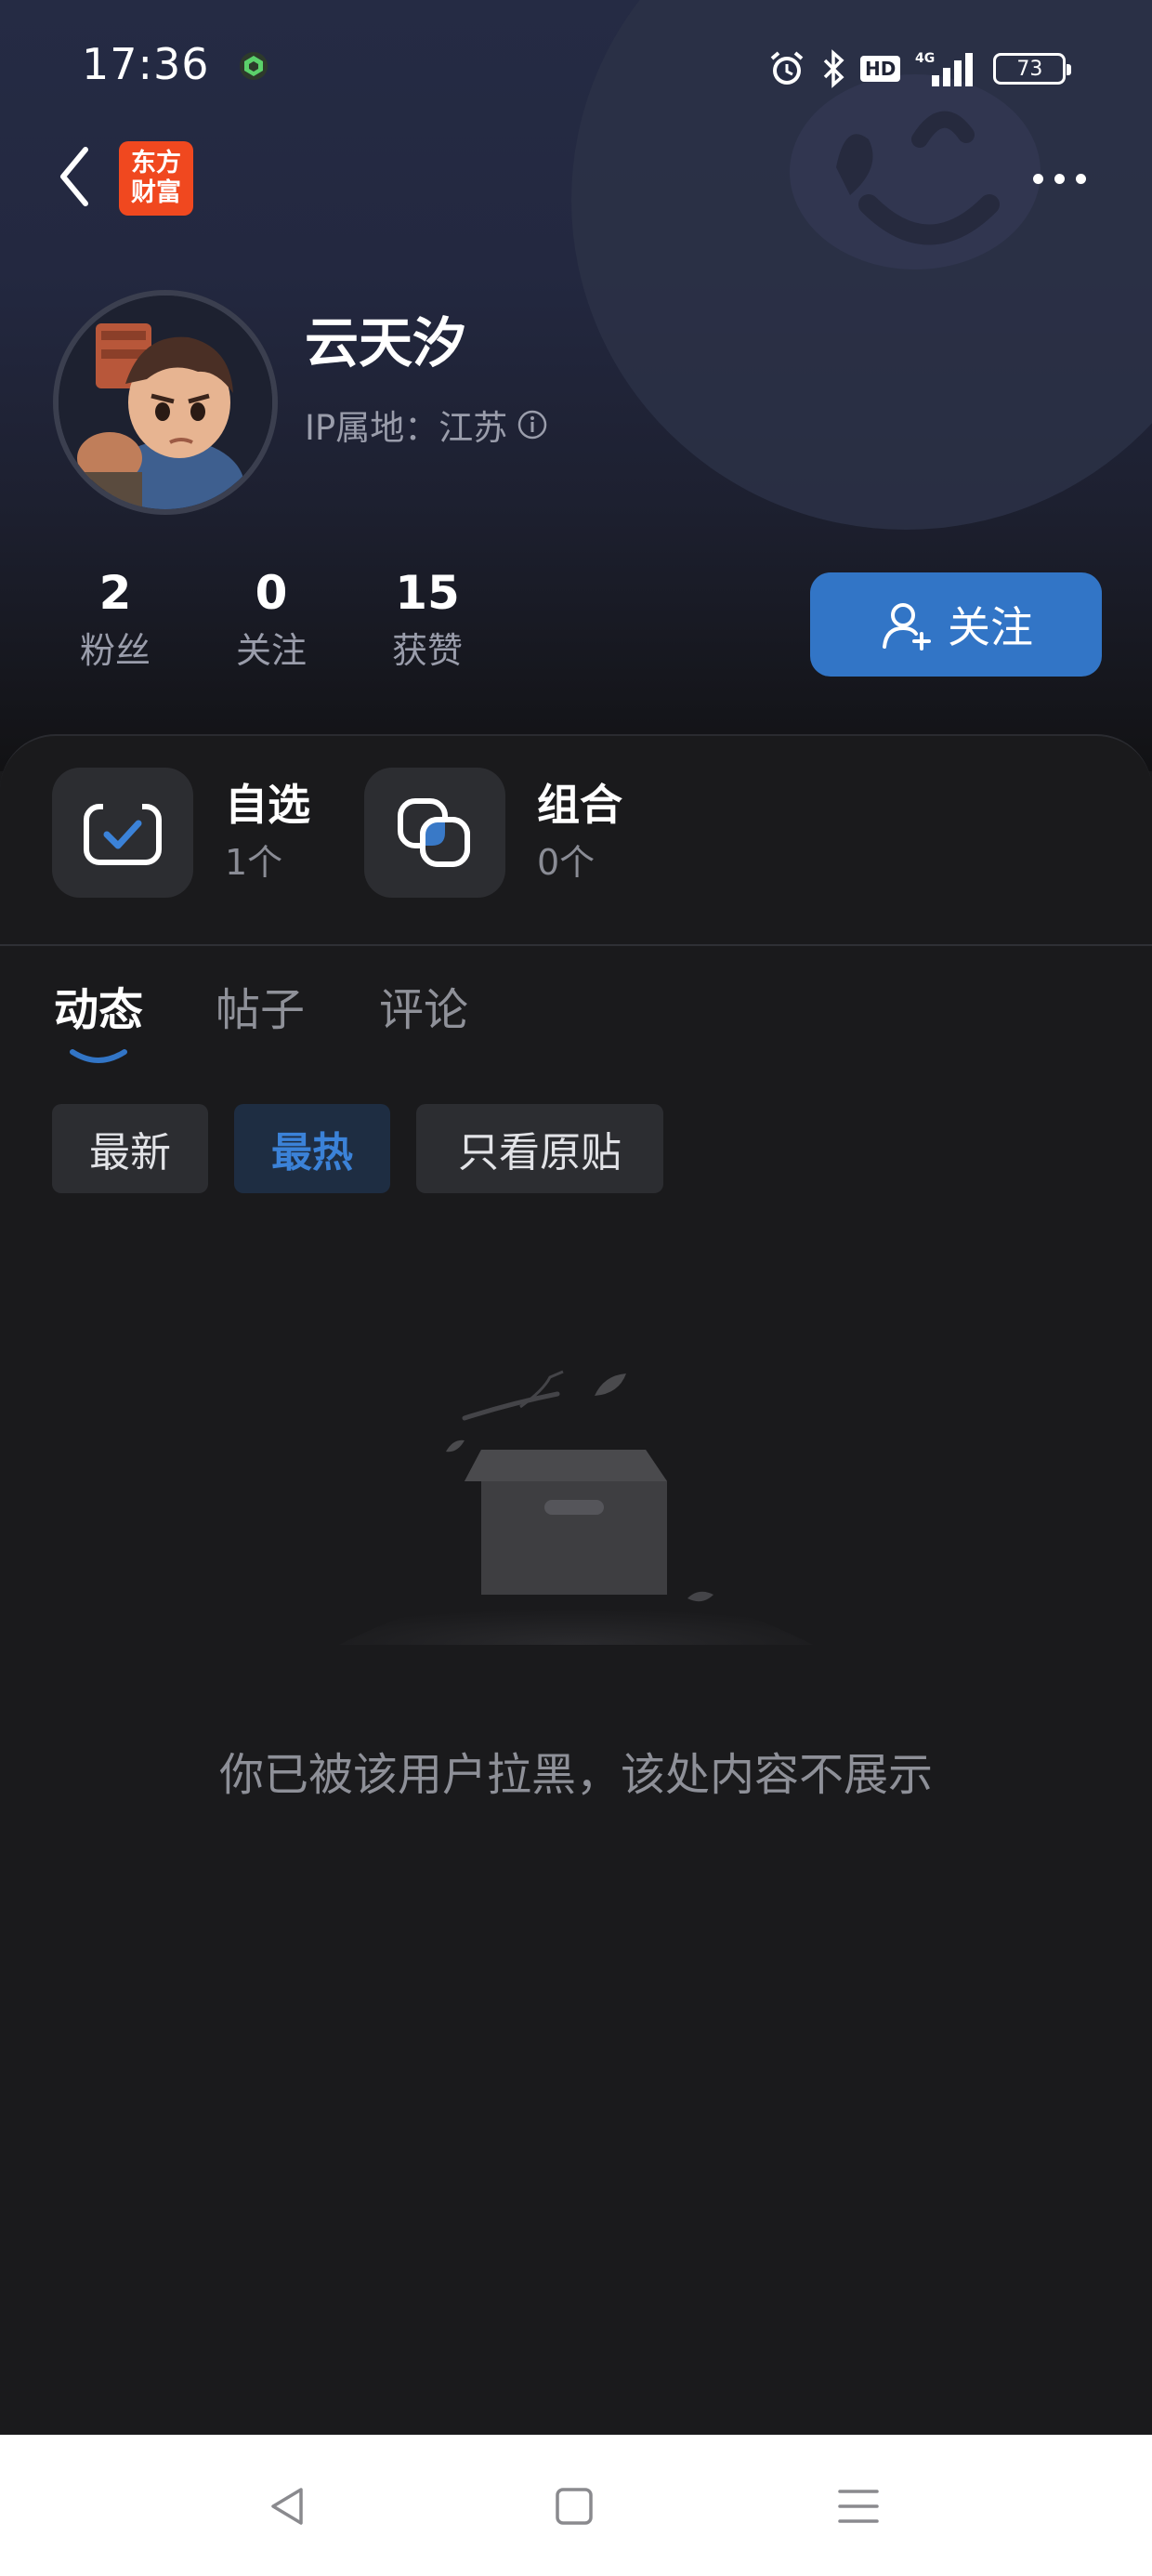 This screenshot has height=2576, width=1152. Describe the element at coordinates (115, 593) in the screenshot. I see `stat-value: 2` at that location.